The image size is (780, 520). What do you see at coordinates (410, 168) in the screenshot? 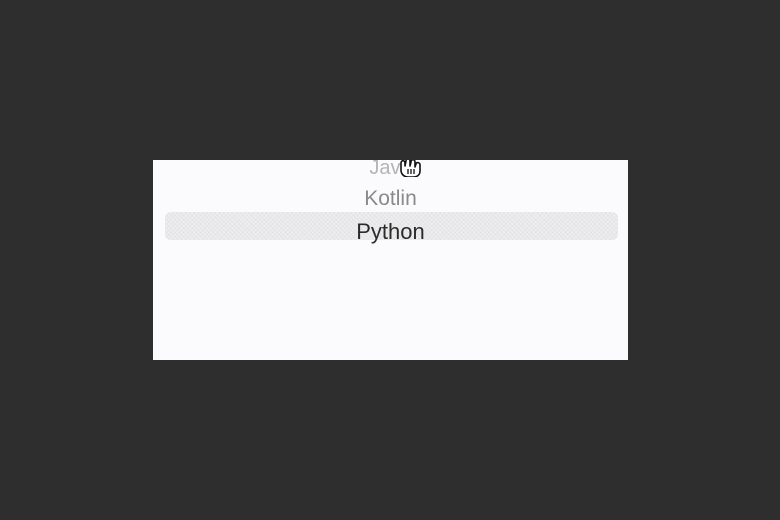
I see `hand-pointer-icon` at bounding box center [410, 168].